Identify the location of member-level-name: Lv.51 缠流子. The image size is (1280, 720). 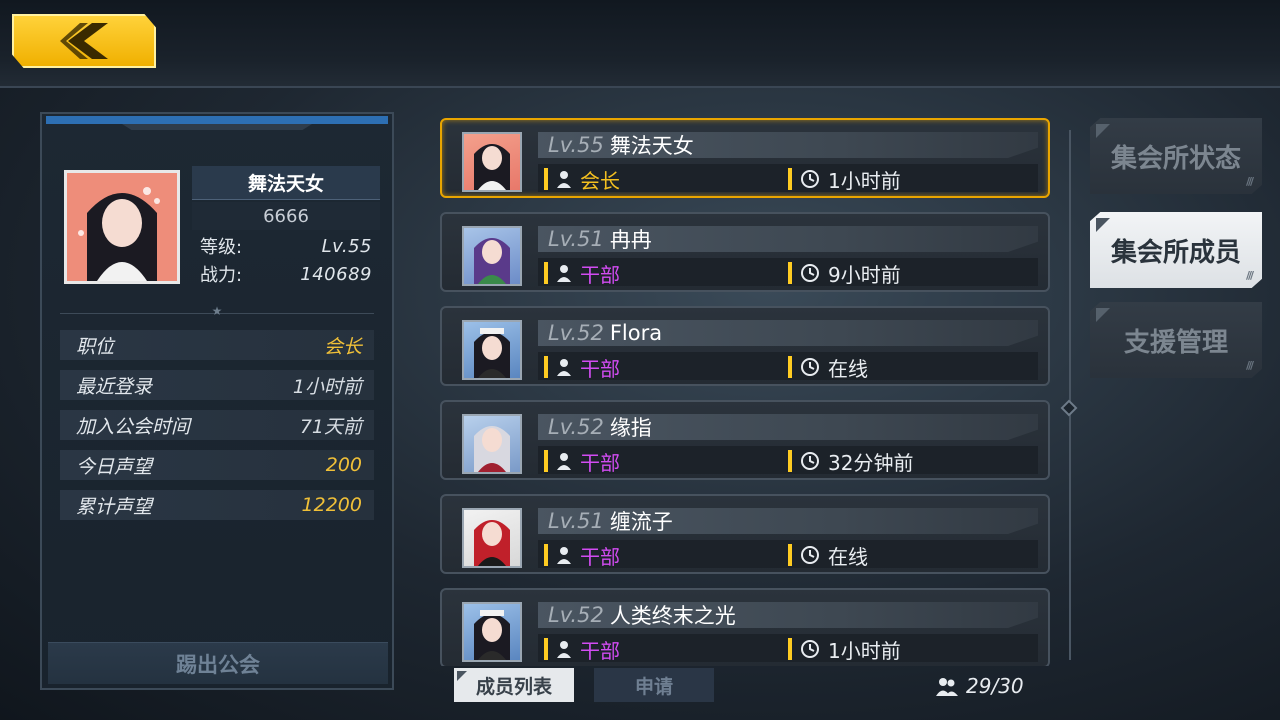
(610, 521).